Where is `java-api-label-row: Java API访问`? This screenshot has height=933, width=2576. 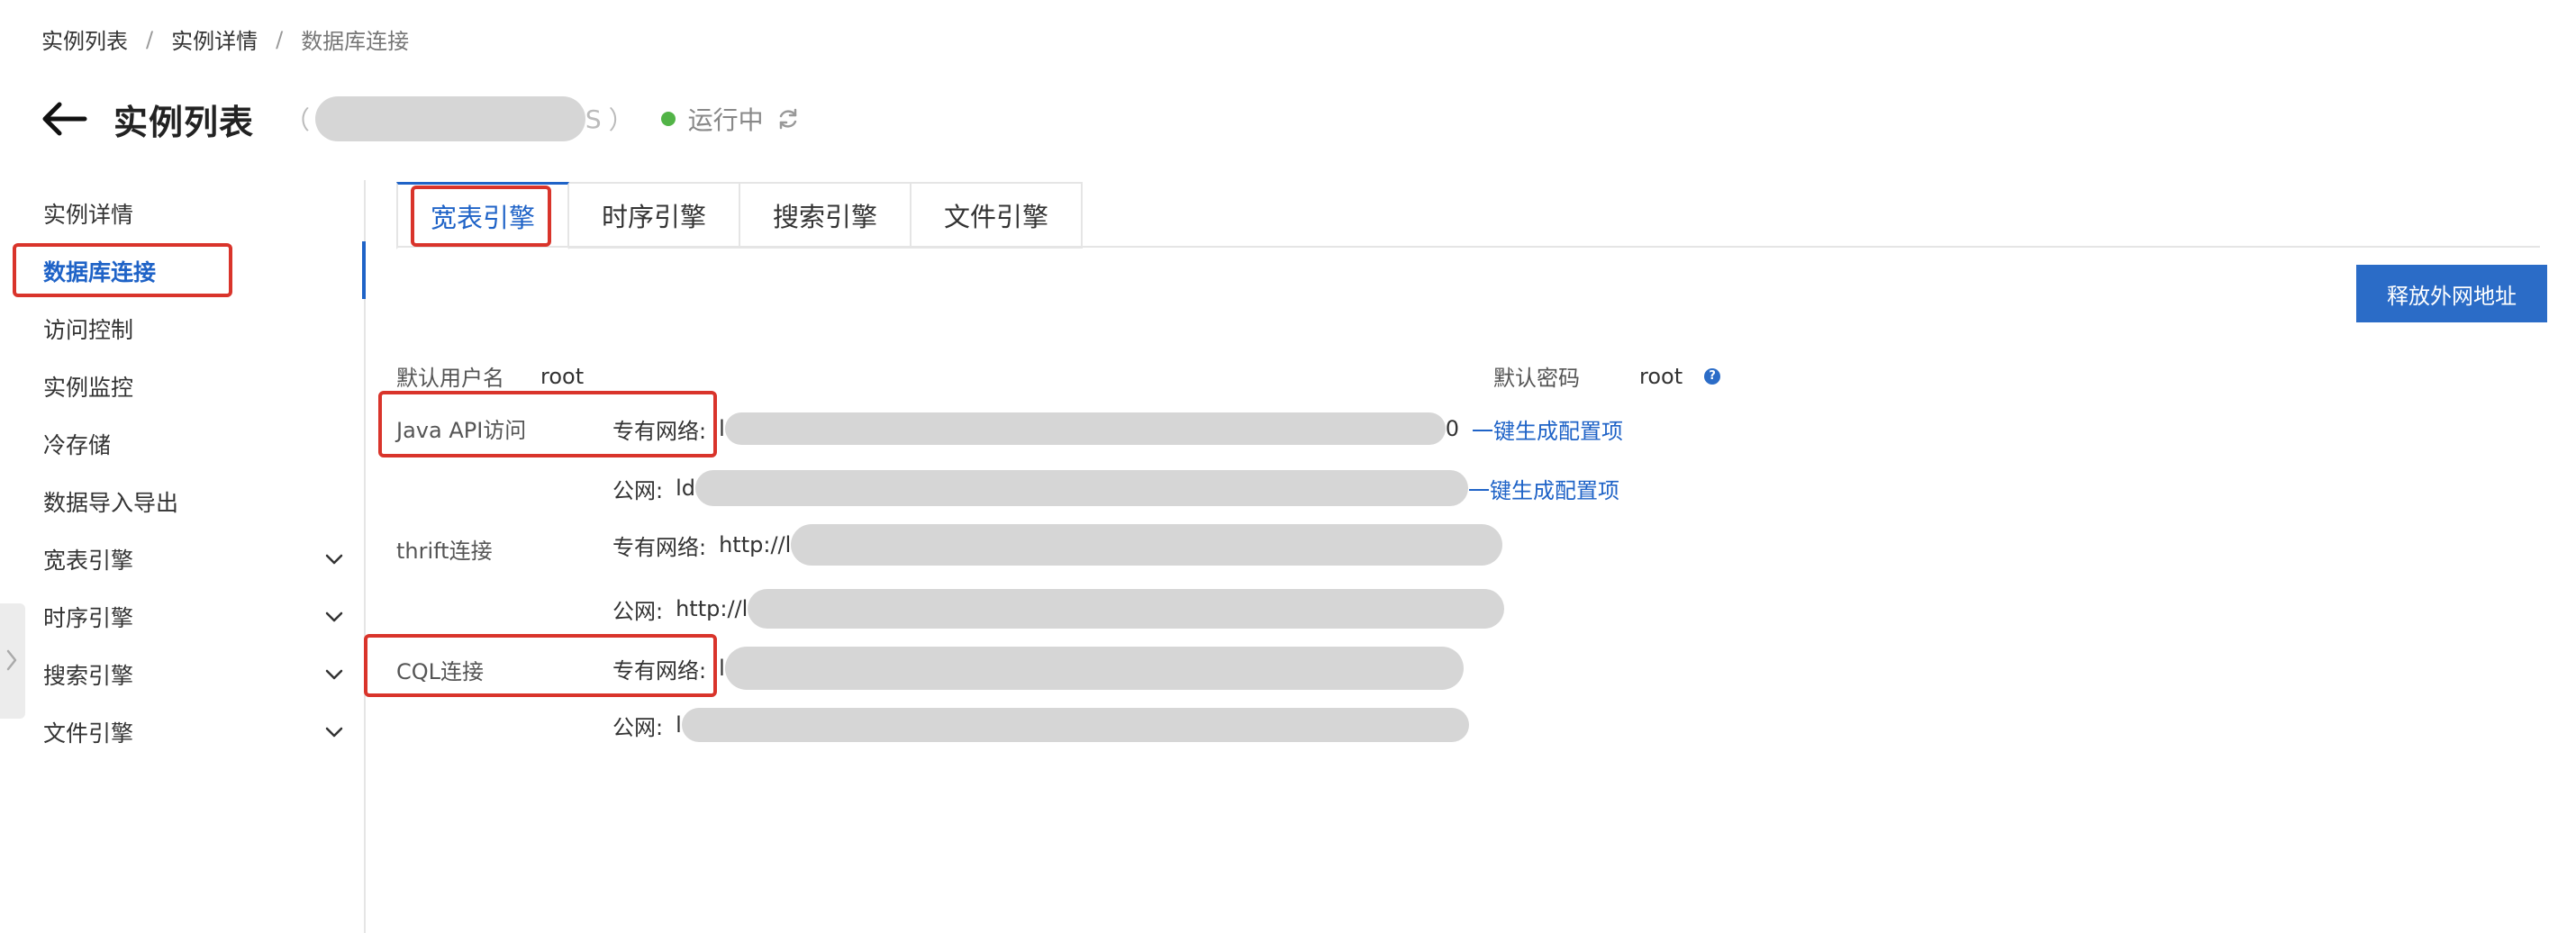
java-api-label-row: Java API访问 is located at coordinates (461, 428).